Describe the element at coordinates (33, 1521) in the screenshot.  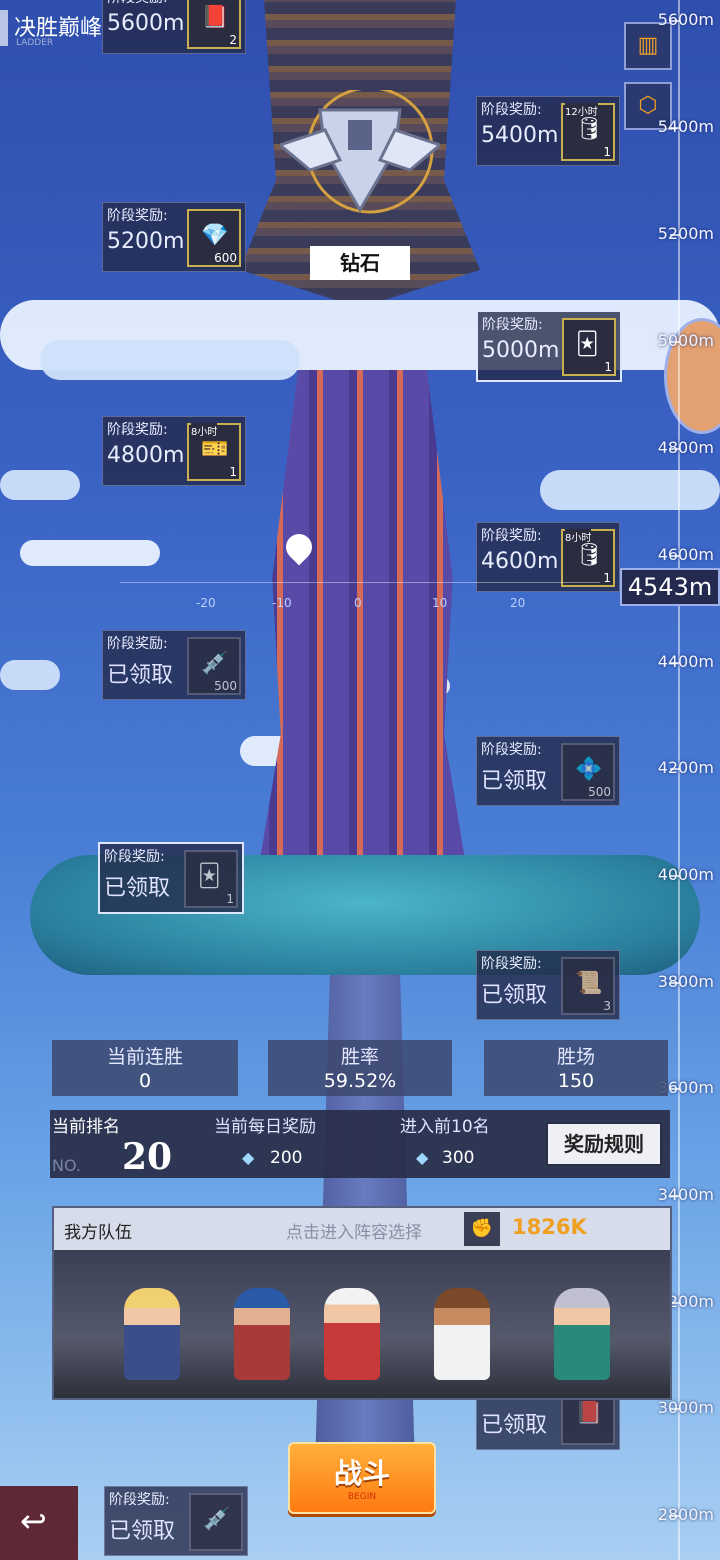
I see `back-arrow-icon: ↩` at that location.